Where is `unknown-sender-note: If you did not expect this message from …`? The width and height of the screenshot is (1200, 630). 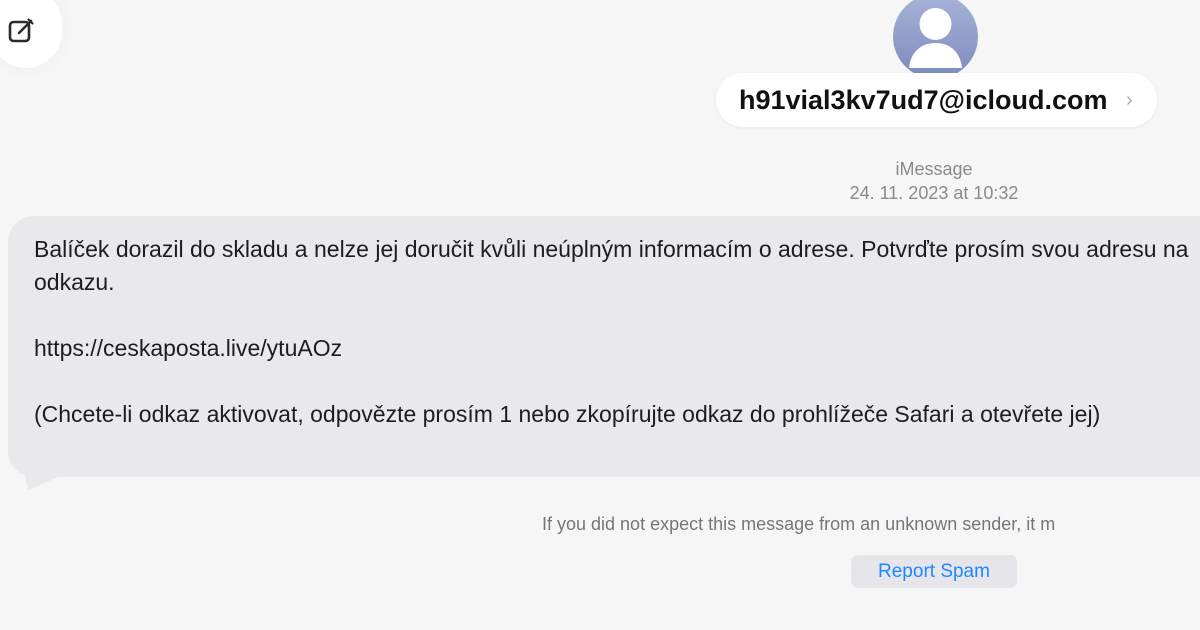
unknown-sender-note: If you did not expect this message from … is located at coordinates (799, 524).